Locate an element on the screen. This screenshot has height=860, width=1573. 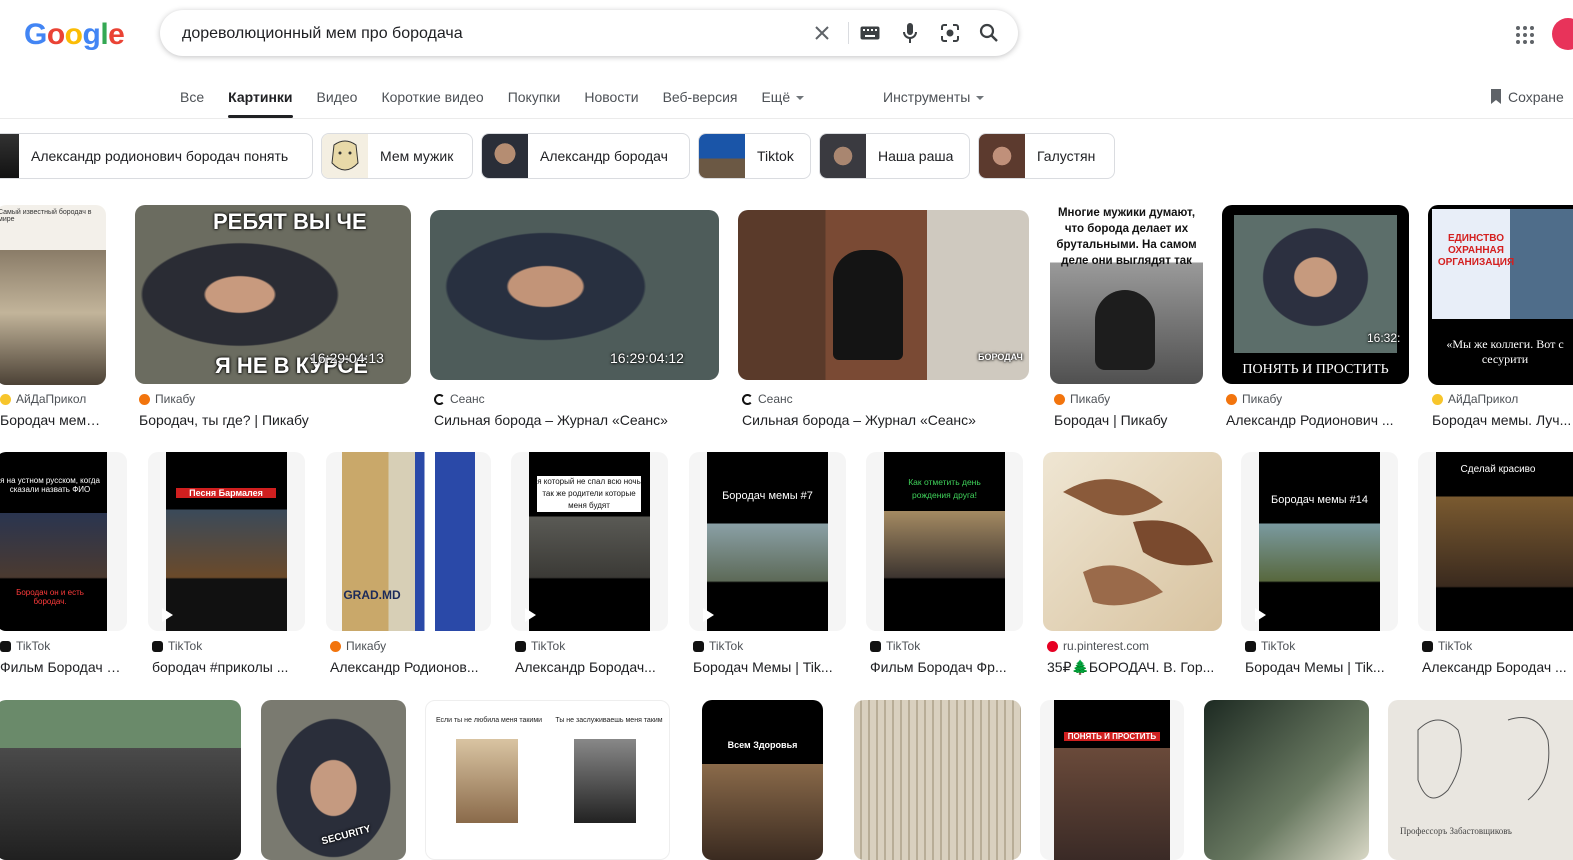
thumbnail-caption: «Мы же коллеги. Вот с сесурити is located at coordinates (1505, 351).